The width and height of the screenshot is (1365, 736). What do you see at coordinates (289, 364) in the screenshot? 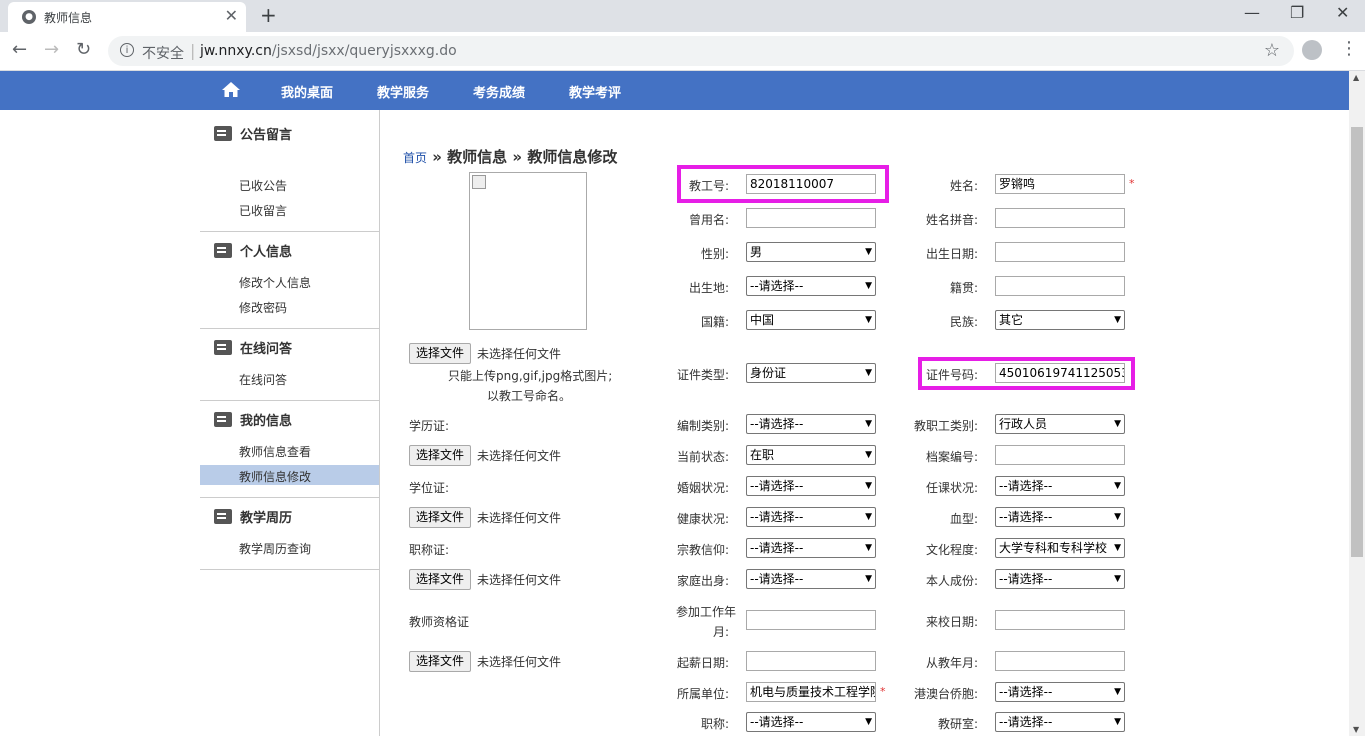
I see `sidebar-section-qa: 在线问答 在线问答` at bounding box center [289, 364].